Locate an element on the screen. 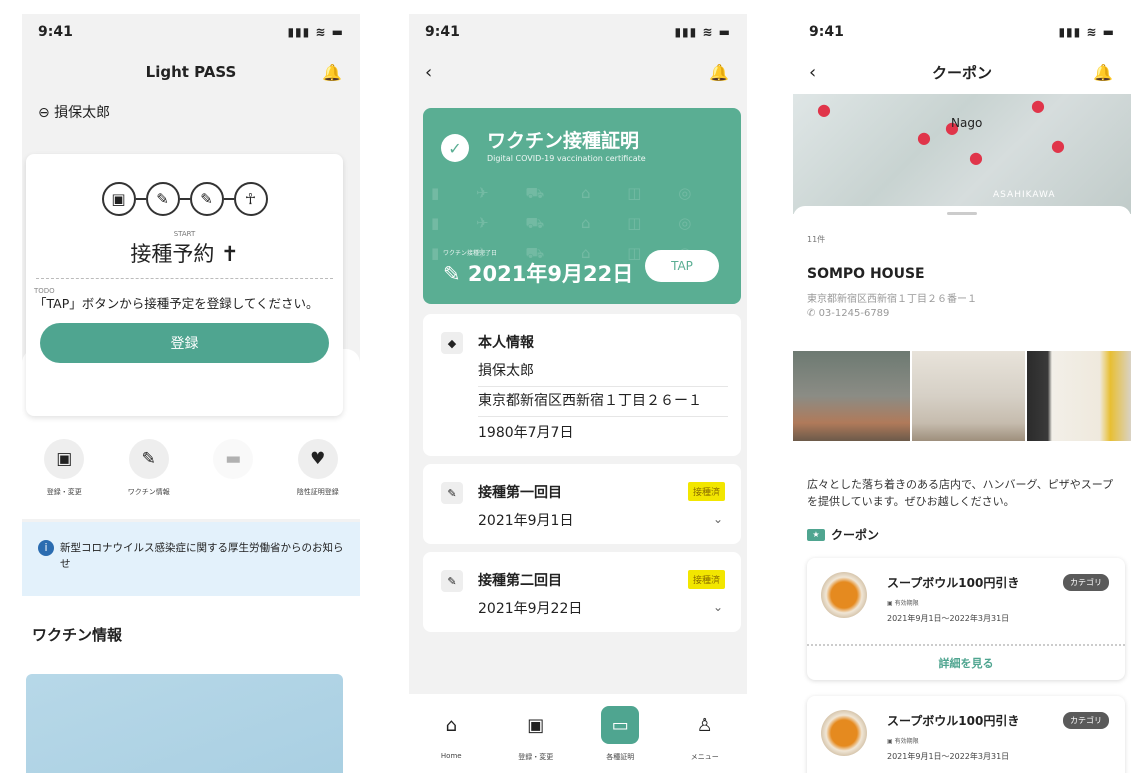 The width and height of the screenshot is (1133, 773). coupon-section-header: ★ クーポン is located at coordinates (843, 534).